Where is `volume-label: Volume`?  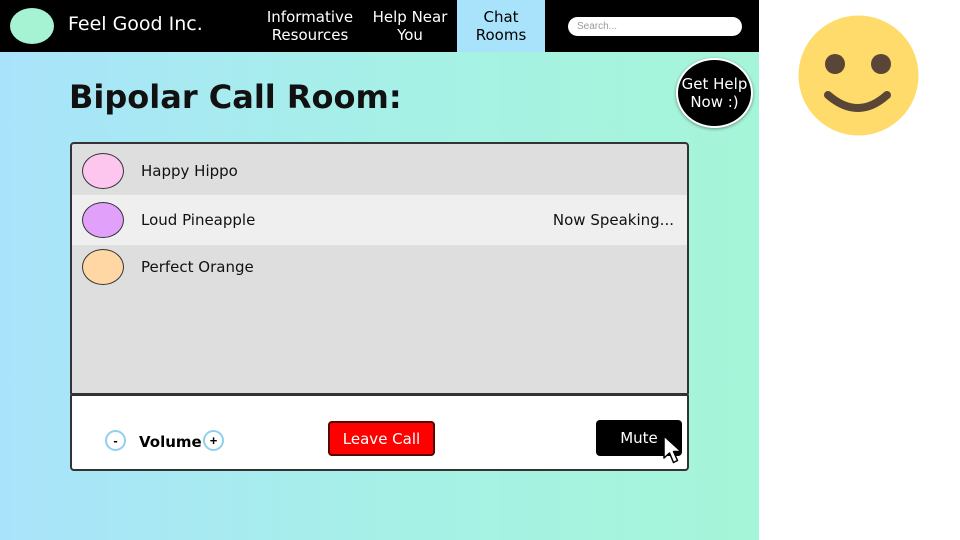 volume-label: Volume is located at coordinates (170, 442).